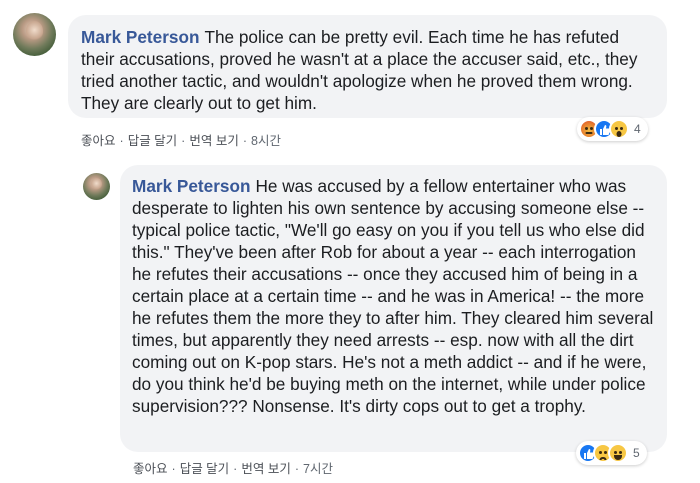 This screenshot has width=700, height=483. Describe the element at coordinates (636, 453) in the screenshot. I see `reaction-count: 5` at that location.